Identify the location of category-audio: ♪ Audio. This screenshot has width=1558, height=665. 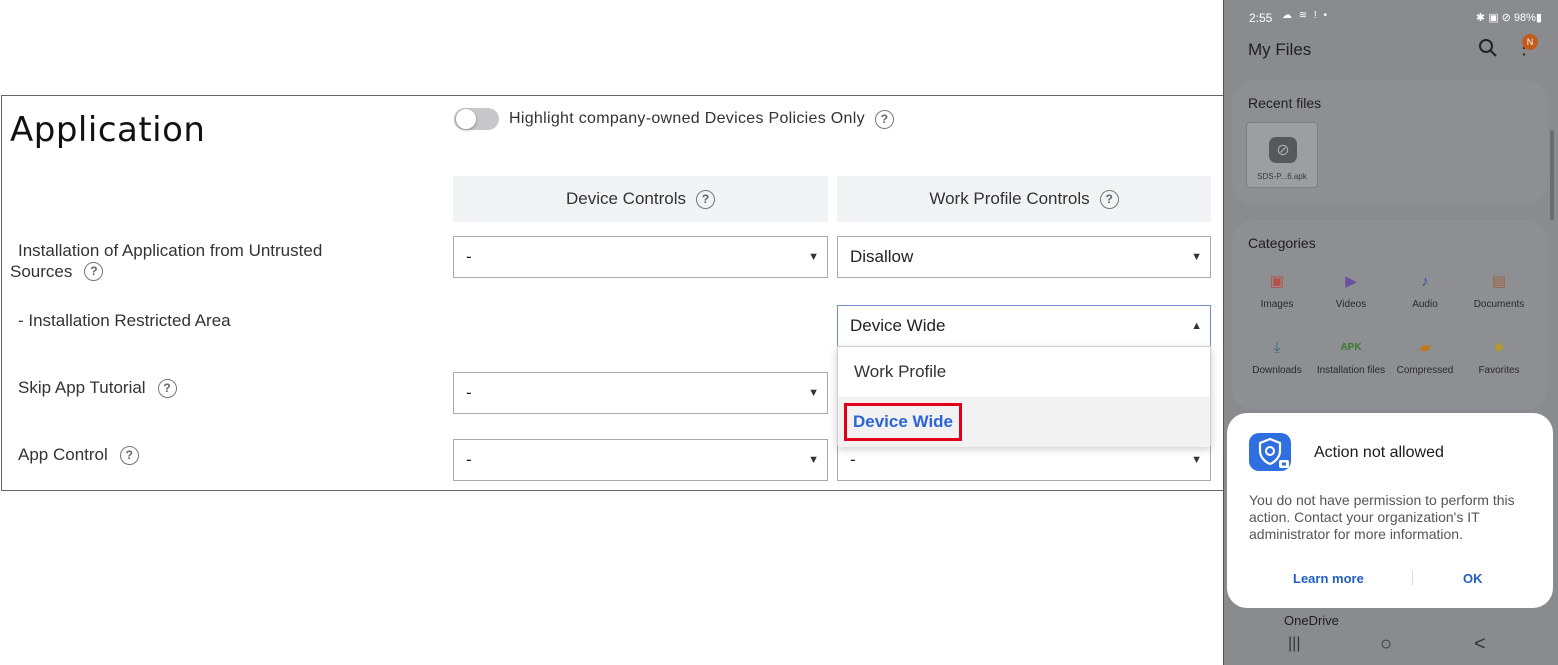
(1425, 291).